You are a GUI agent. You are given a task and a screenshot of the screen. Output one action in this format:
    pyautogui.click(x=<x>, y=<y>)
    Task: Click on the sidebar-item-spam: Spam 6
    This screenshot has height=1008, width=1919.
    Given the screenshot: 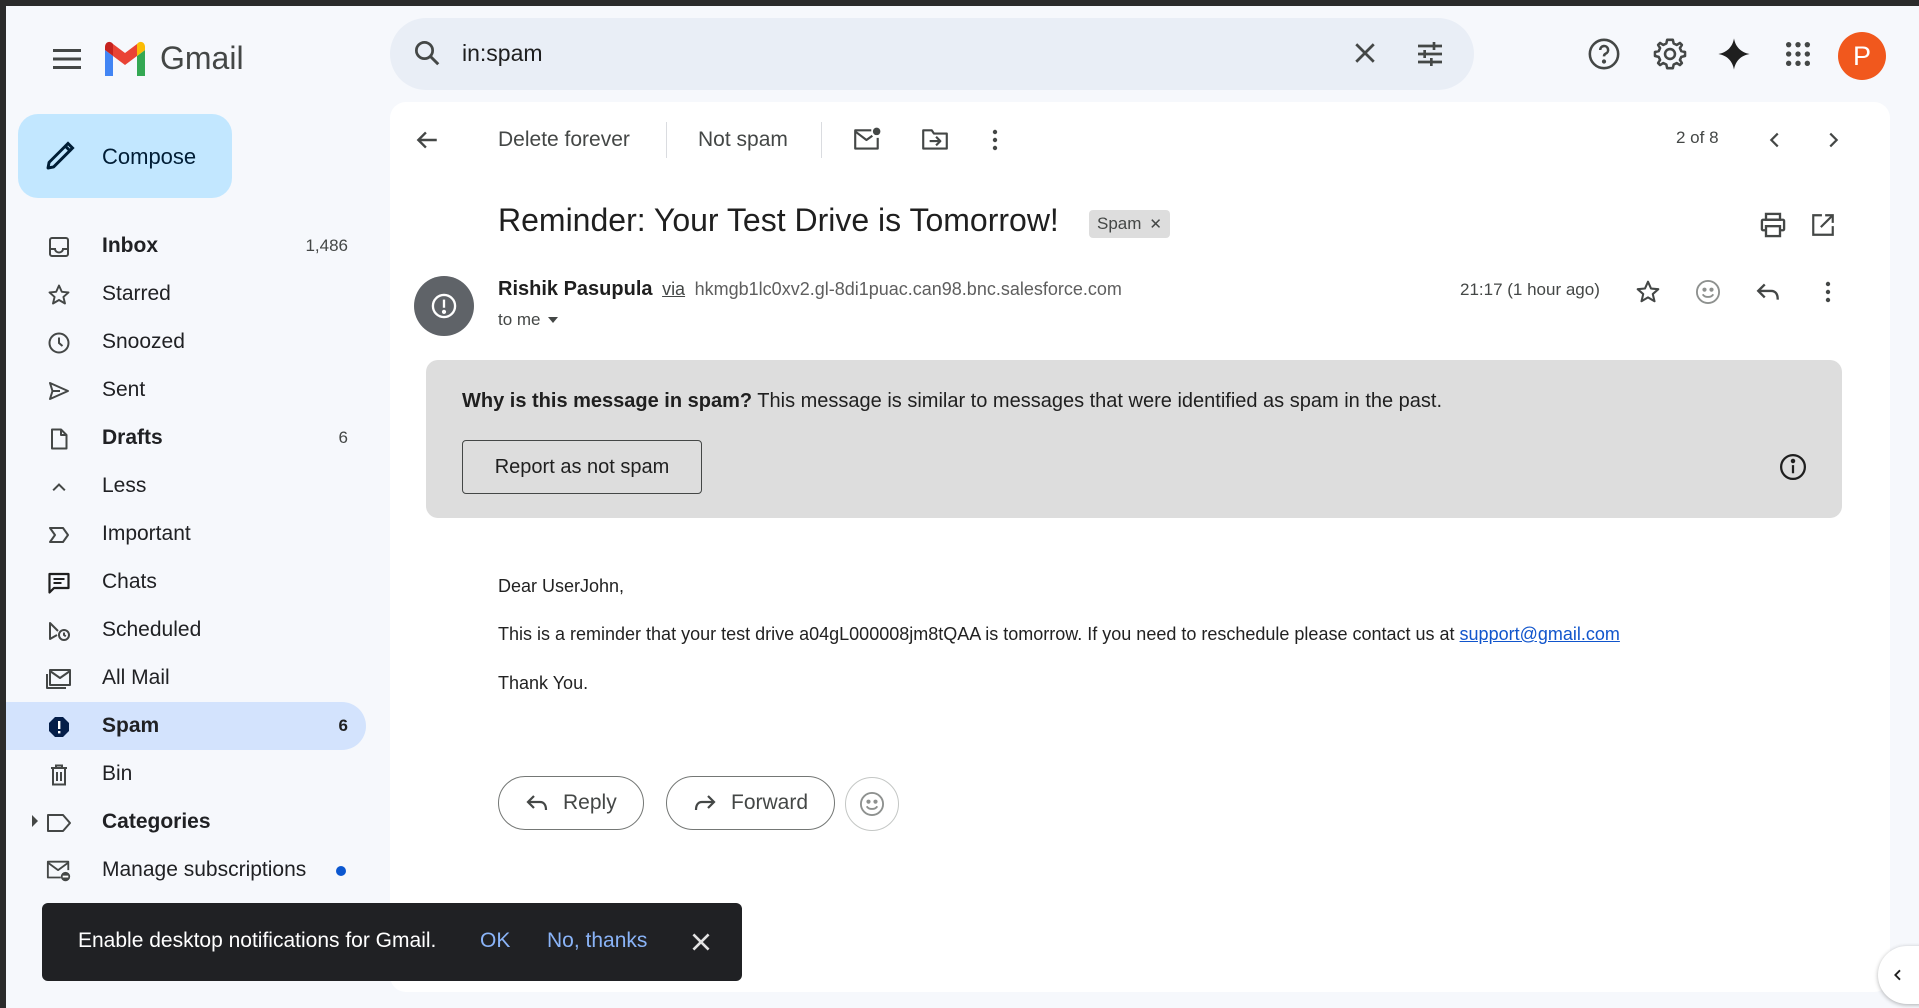 What is the action you would take?
    pyautogui.click(x=186, y=726)
    